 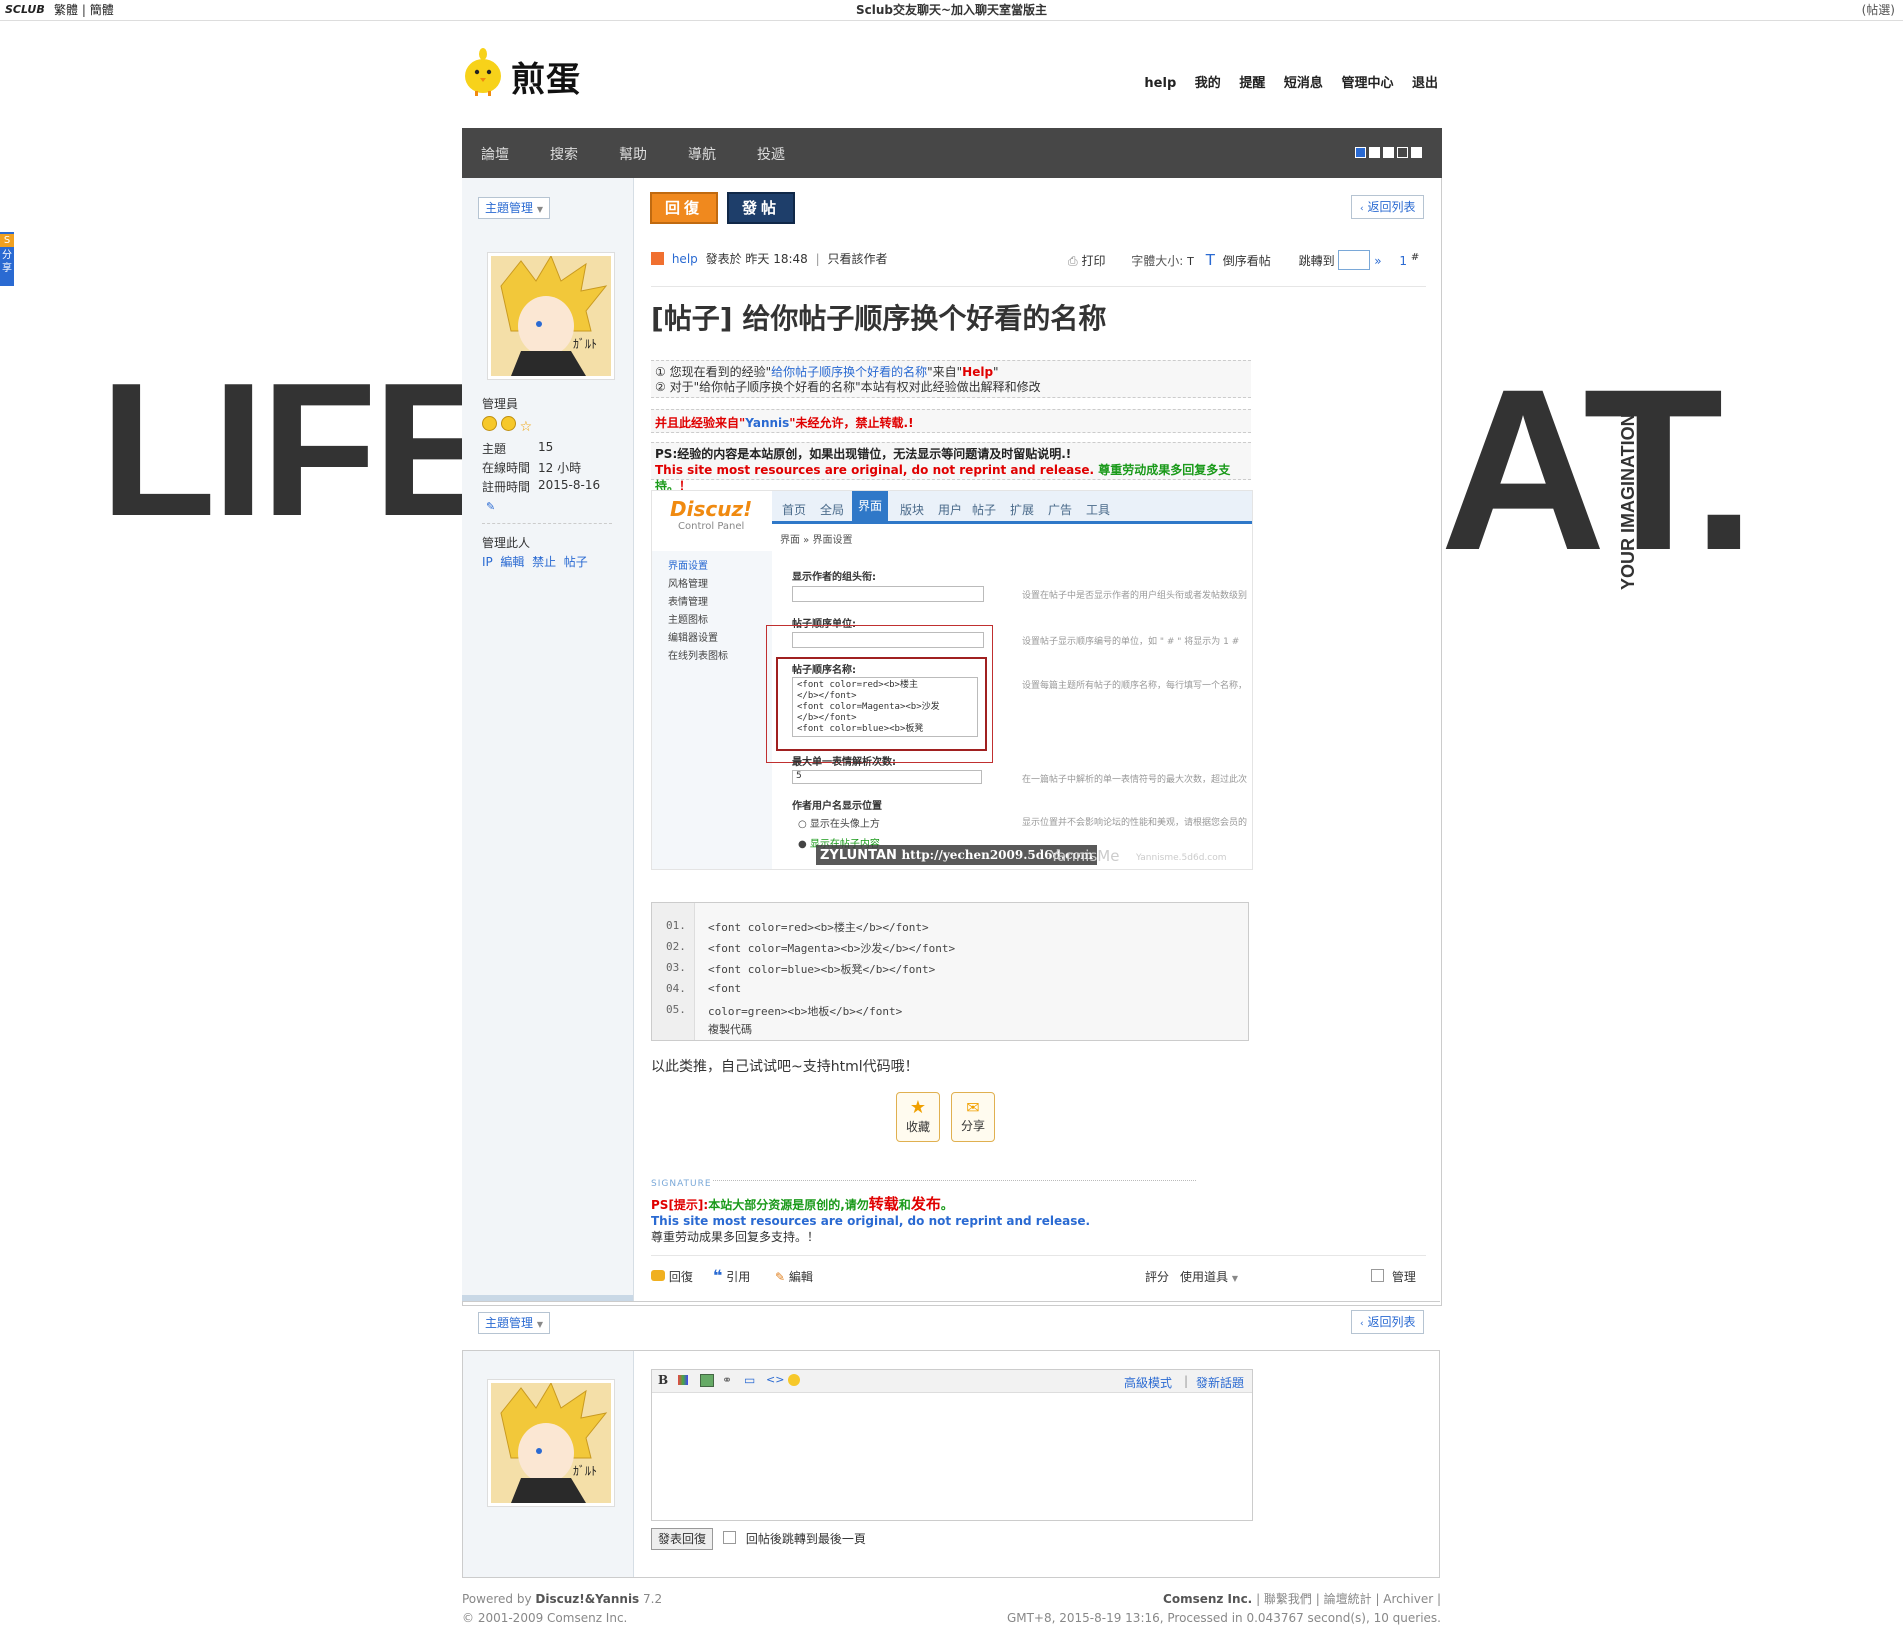 I want to click on image-icon, so click(x=707, y=1380).